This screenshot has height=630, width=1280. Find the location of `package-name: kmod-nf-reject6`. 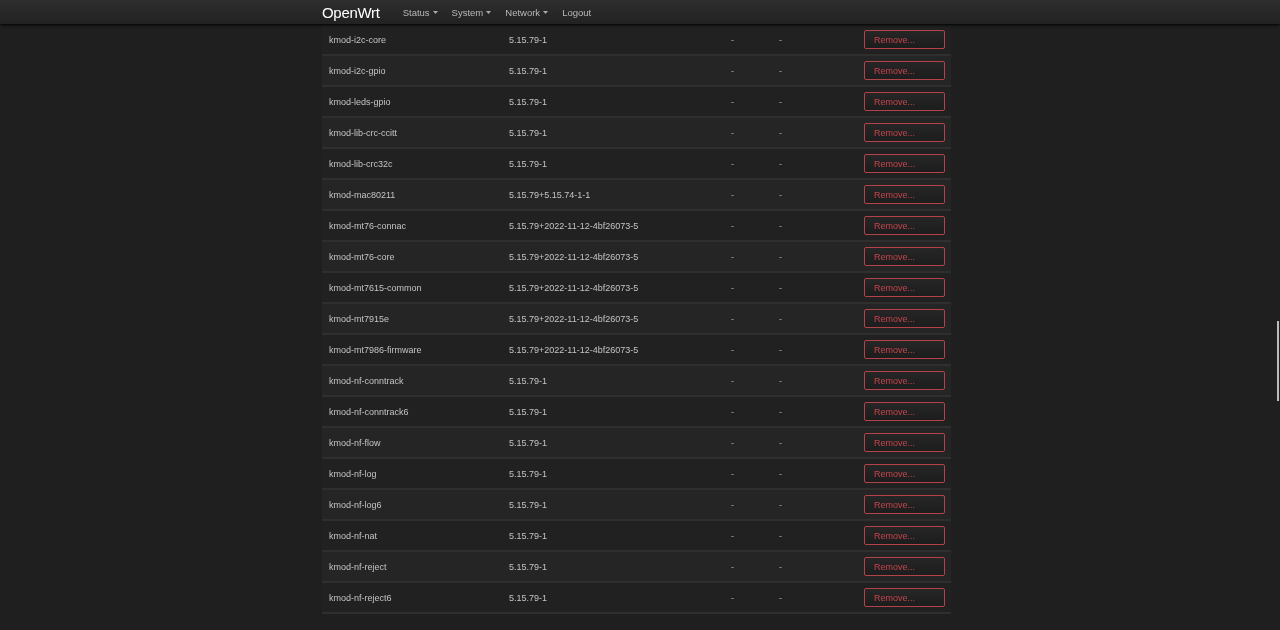

package-name: kmod-nf-reject6 is located at coordinates (361, 597).